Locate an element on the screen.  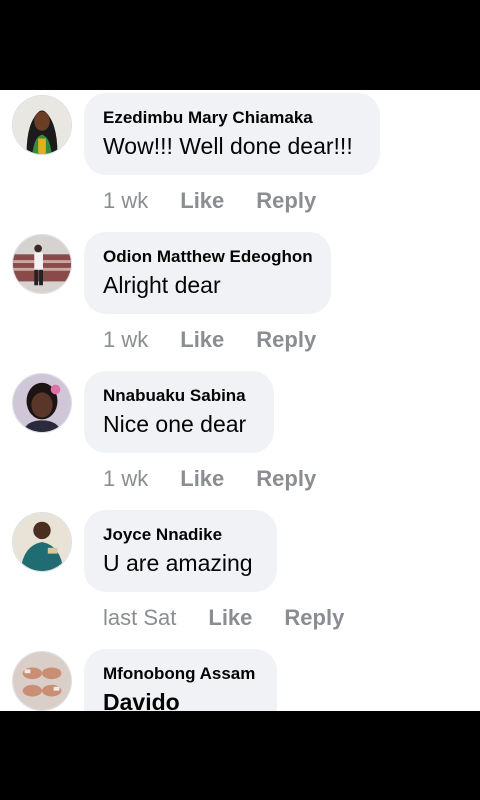
comment-actions: last Sat Like Reply is located at coordinates (223, 618).